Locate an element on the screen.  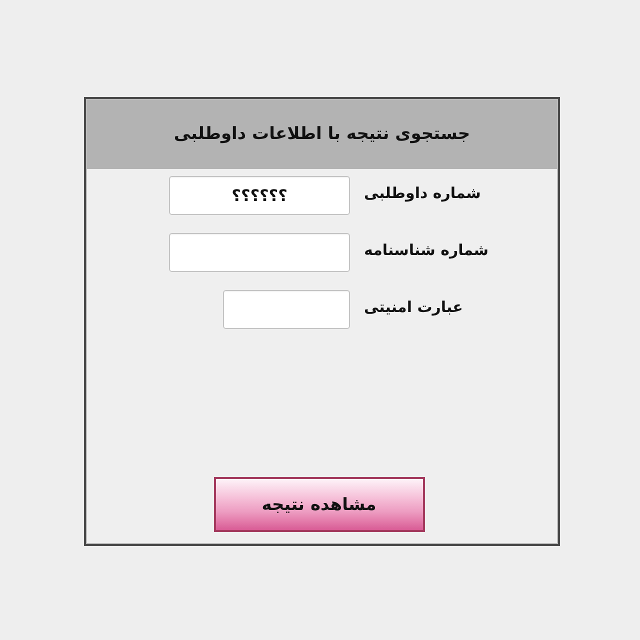
field-label: شماره داوطلبی is located at coordinates (422, 193).